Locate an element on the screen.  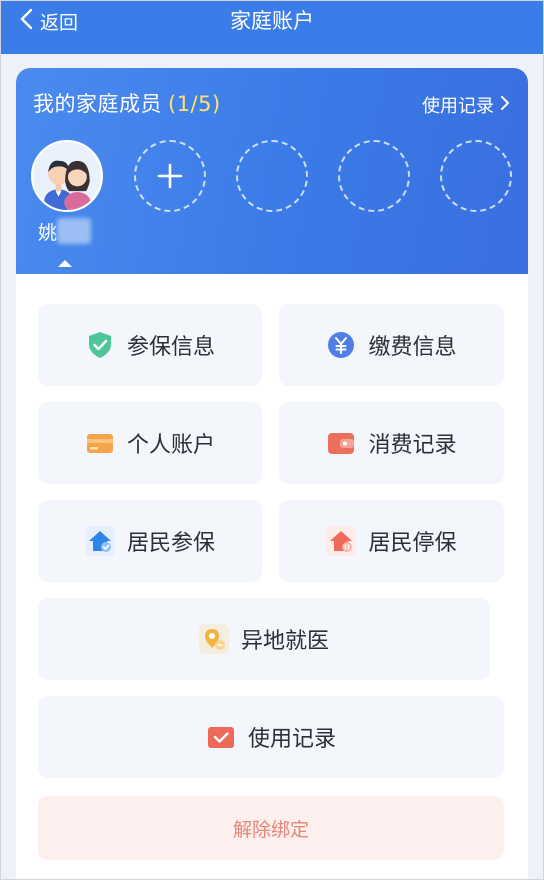
add-member-button is located at coordinates (170, 176).